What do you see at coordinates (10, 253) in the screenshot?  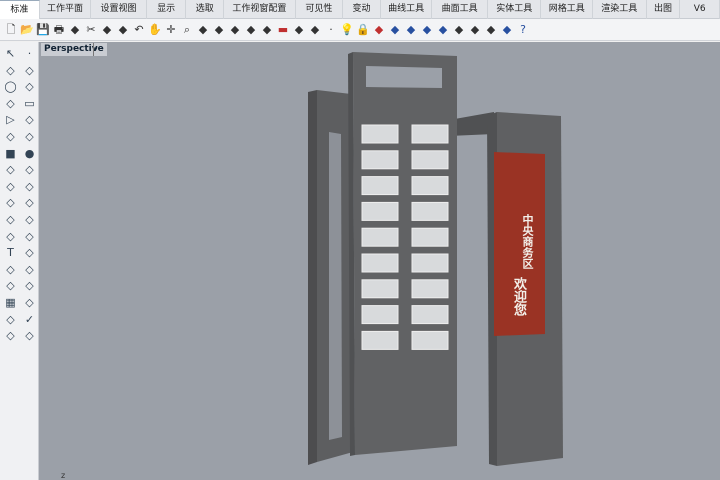 I see `text-icon: T` at bounding box center [10, 253].